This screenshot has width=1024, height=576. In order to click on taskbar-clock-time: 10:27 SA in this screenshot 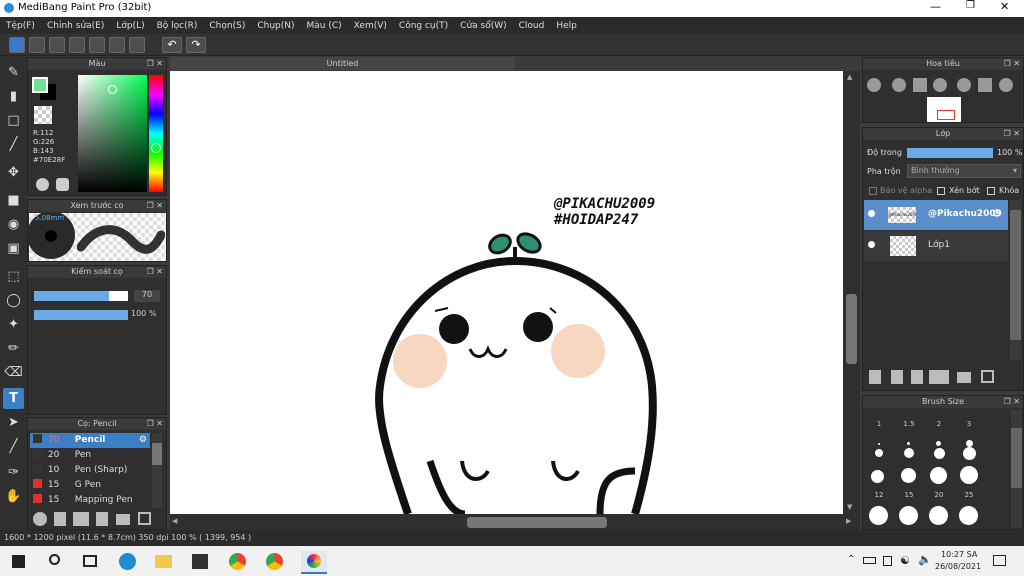, I will do `click(959, 554)`.